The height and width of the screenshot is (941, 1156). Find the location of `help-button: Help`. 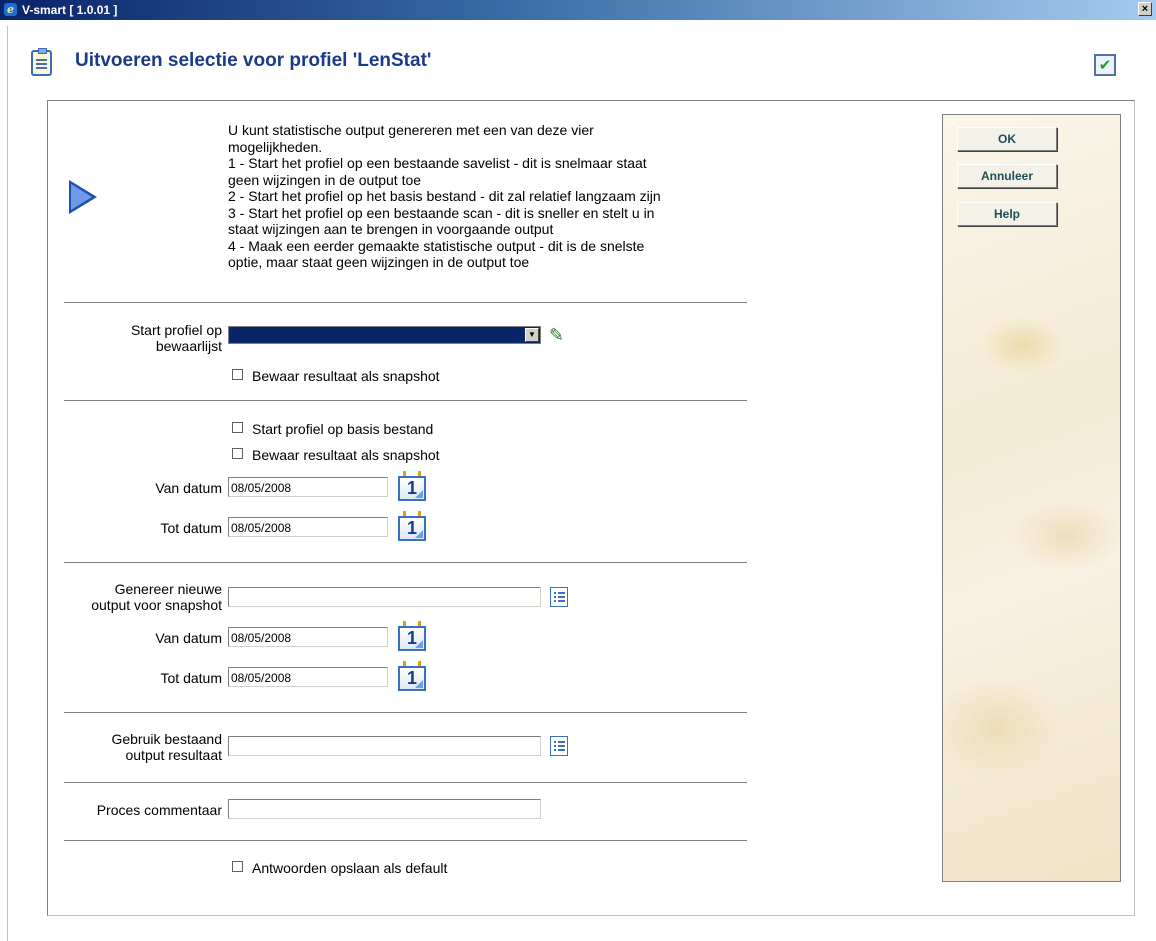

help-button: Help is located at coordinates (1007, 214).